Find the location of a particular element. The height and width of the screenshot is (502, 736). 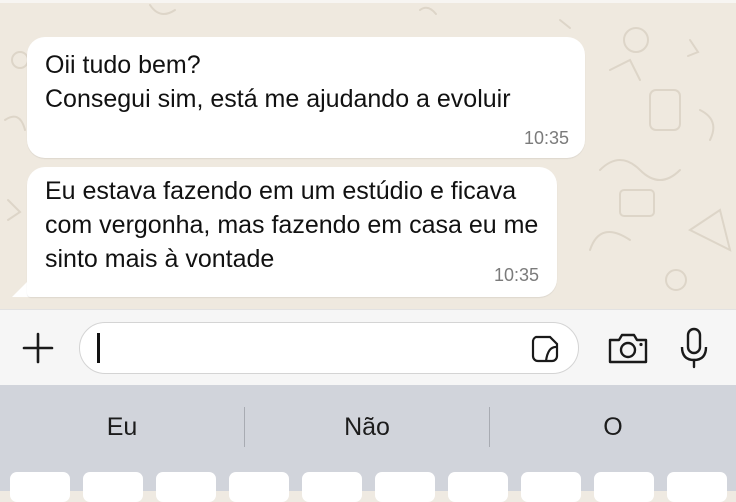

camera-button is located at coordinates (628, 348).